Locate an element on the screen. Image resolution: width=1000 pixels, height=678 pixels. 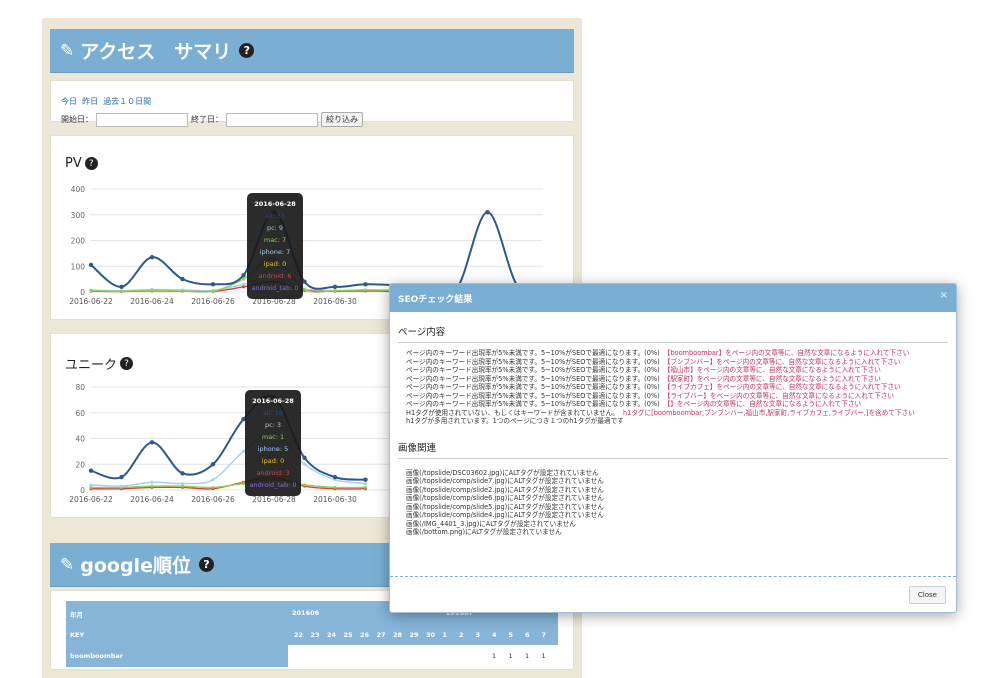
day-header: 25 is located at coordinates (348, 635).